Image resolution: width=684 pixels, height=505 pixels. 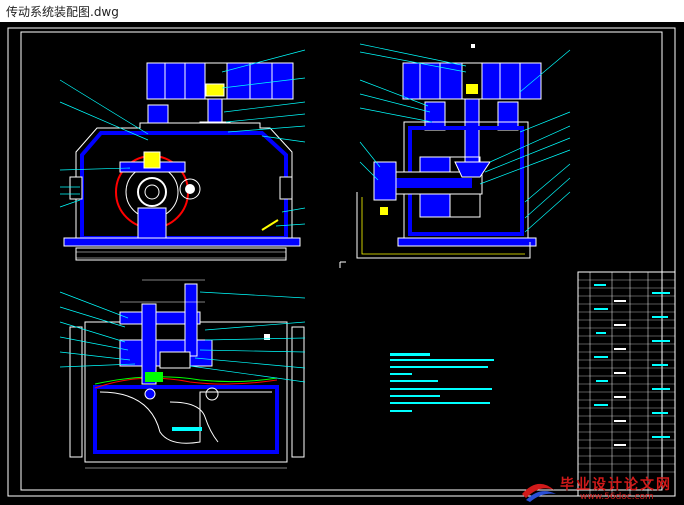 What do you see at coordinates (616, 485) in the screenshot?
I see `watermark-text: 毕业设计论文网` at bounding box center [616, 485].